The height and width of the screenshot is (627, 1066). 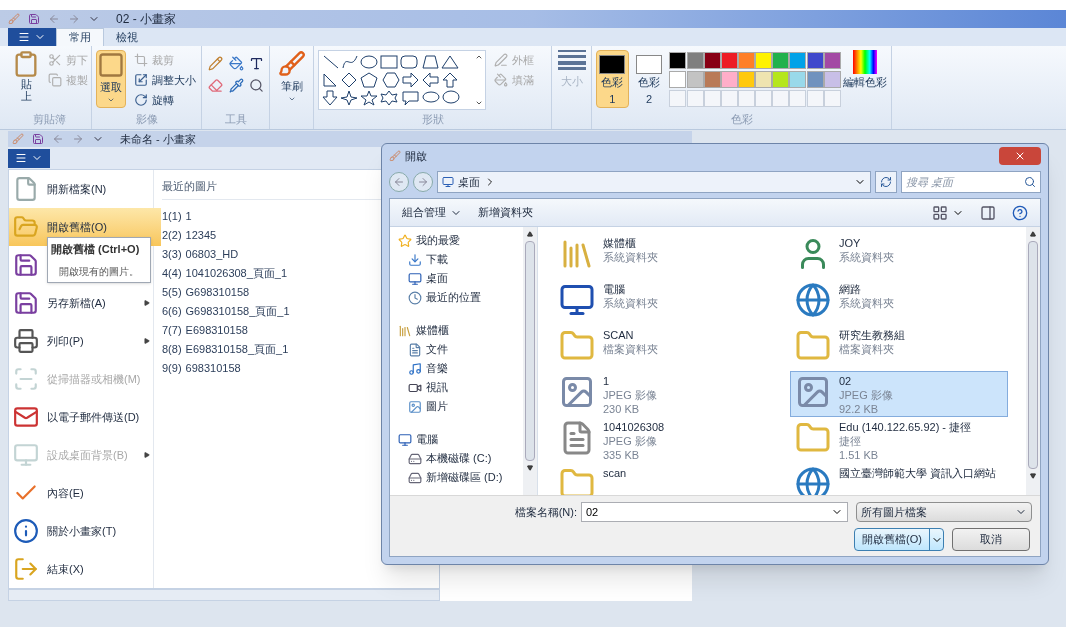 What do you see at coordinates (146, 19) in the screenshot?
I see `window-title: 02 - 小畫家` at bounding box center [146, 19].